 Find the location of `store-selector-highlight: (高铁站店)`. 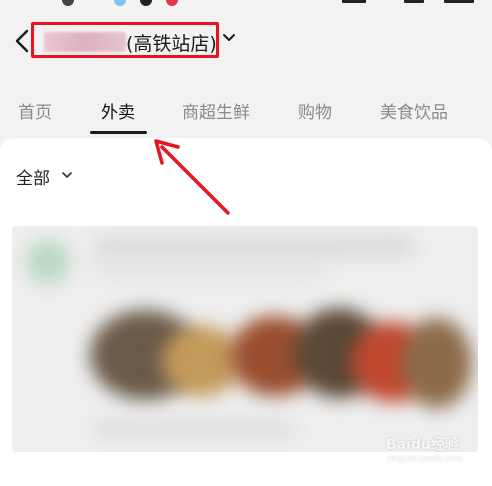

store-selector-highlight: (高铁站店) is located at coordinates (125, 40).